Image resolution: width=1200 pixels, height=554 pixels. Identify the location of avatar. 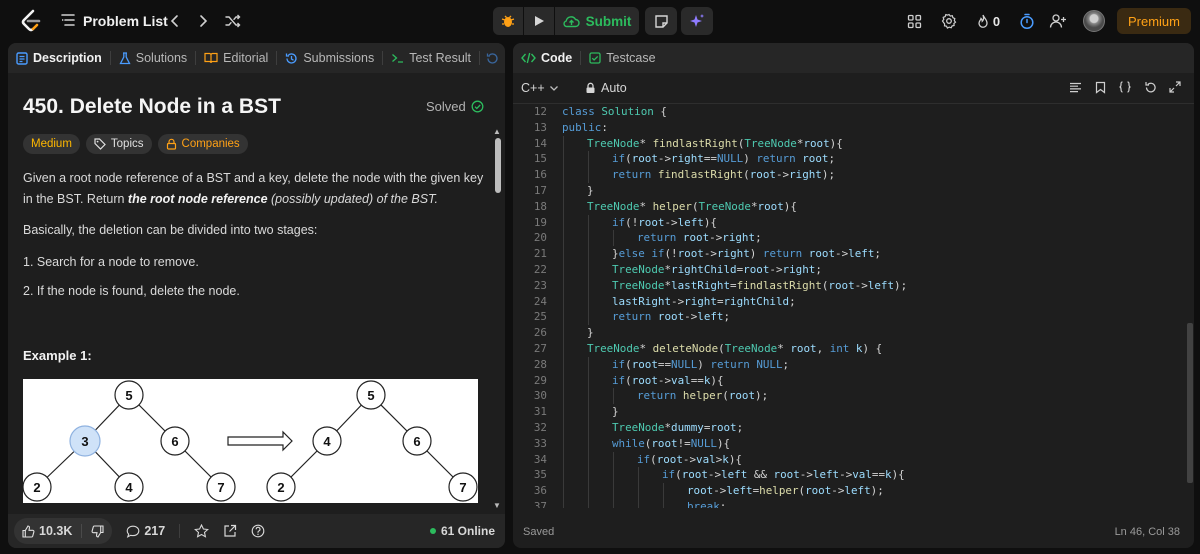
(1094, 21).